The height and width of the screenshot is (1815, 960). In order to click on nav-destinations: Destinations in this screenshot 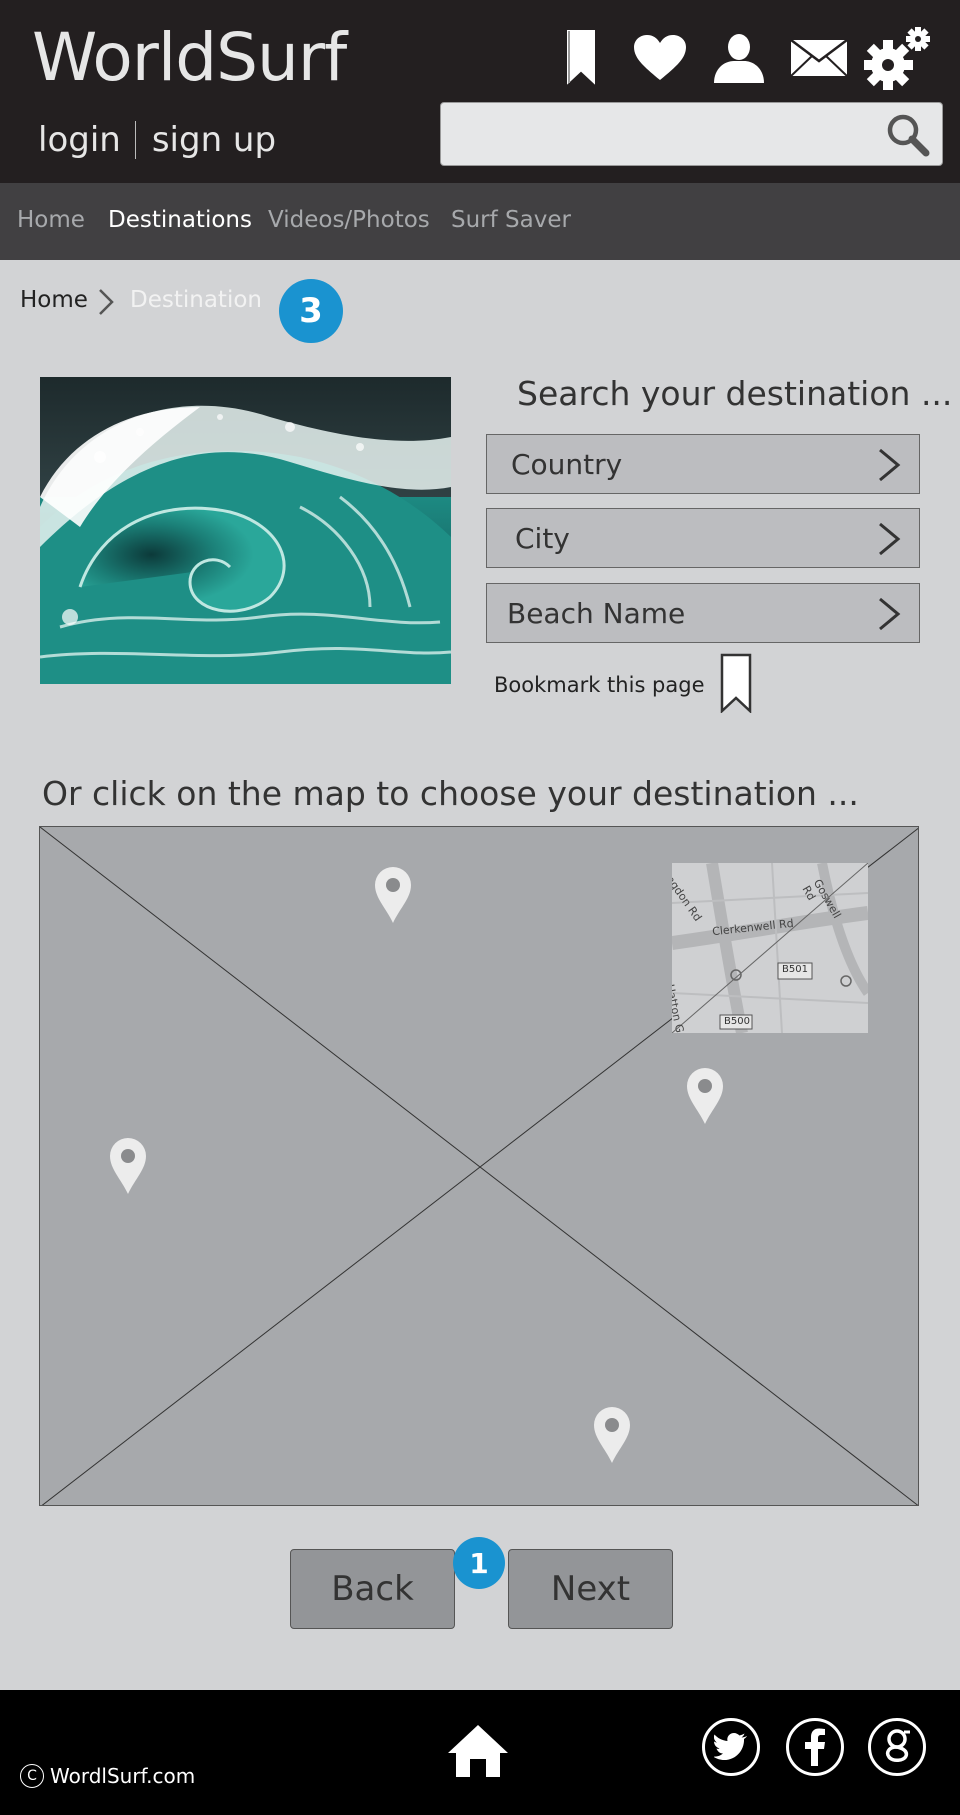, I will do `click(180, 220)`.